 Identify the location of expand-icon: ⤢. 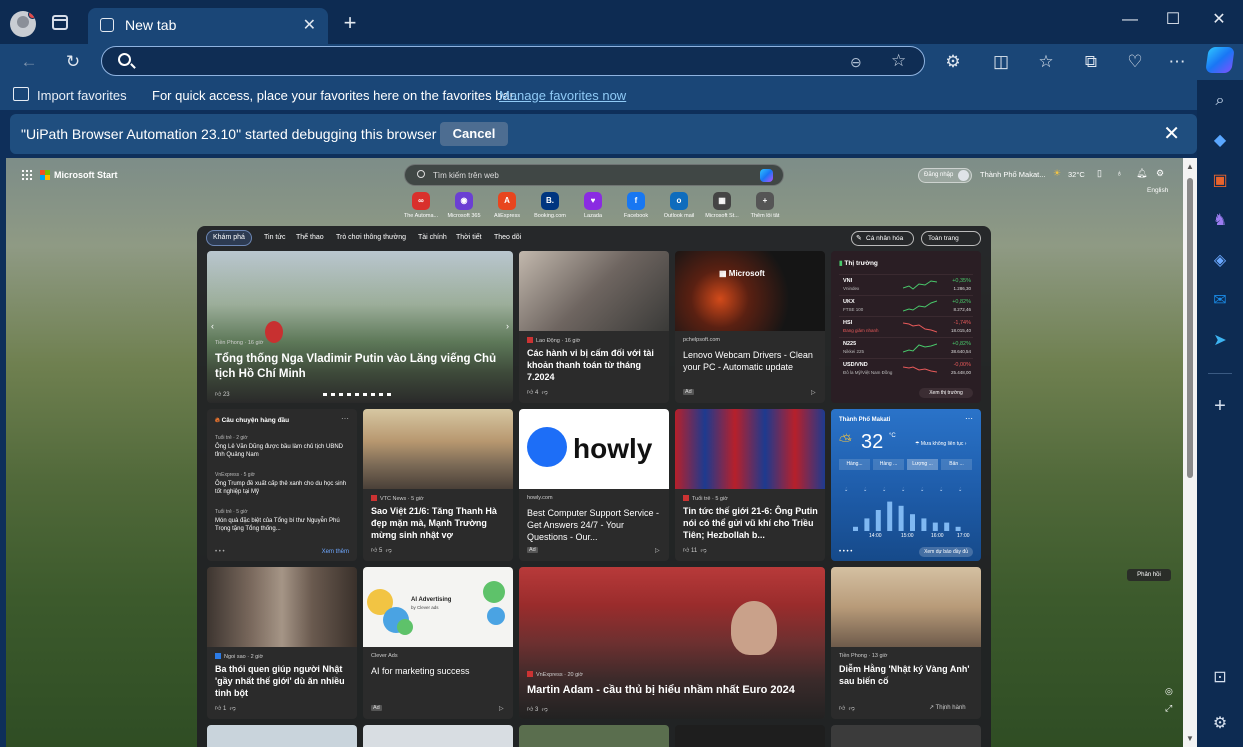
(1168, 708).